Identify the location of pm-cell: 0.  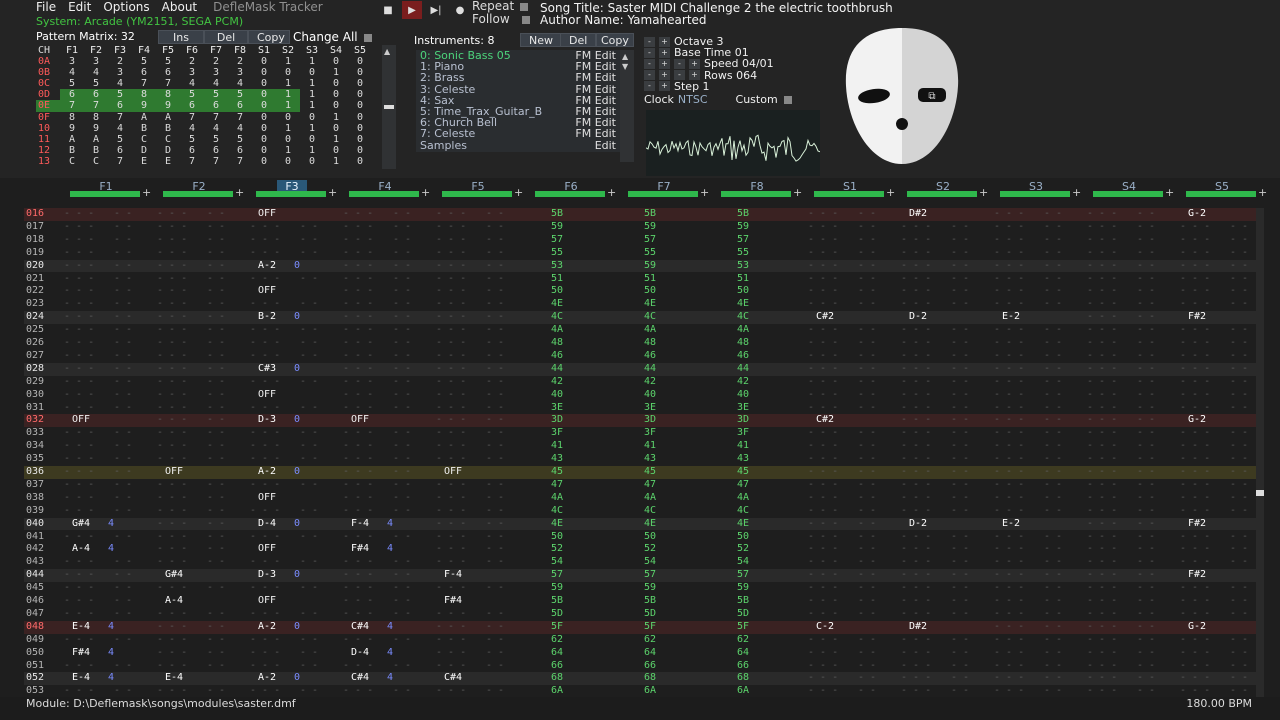
(312, 72).